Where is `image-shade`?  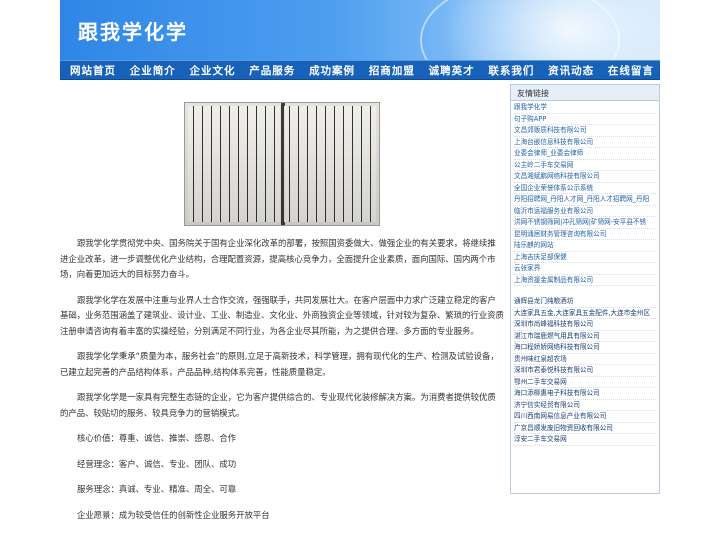
image-shade is located at coordinates (282, 164).